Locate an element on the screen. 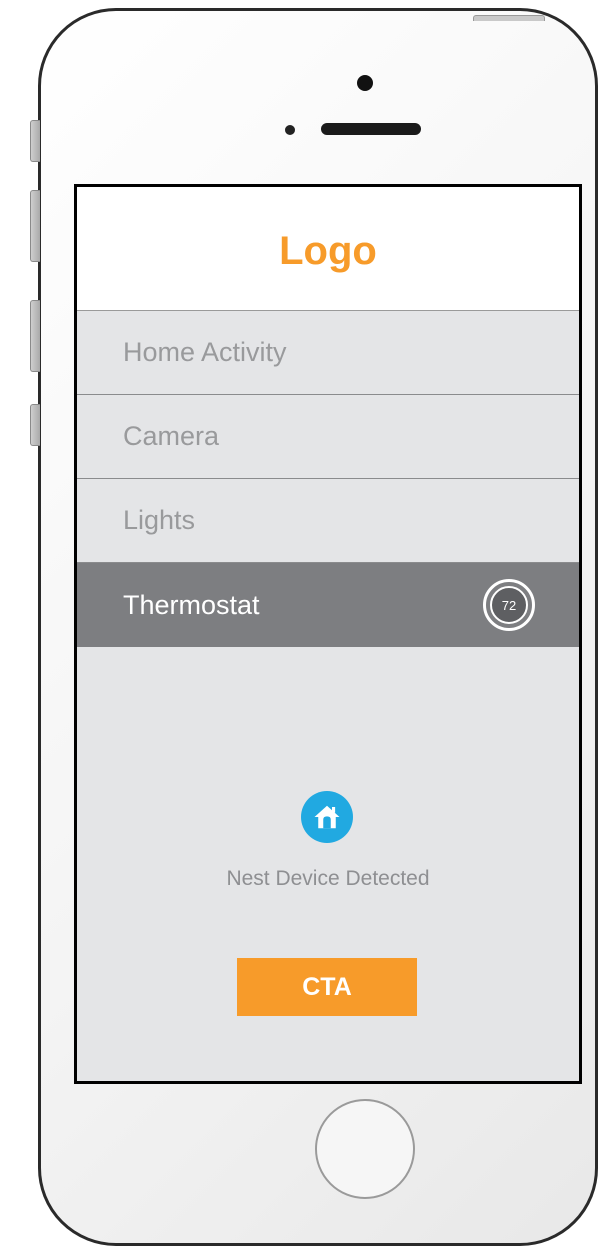 This screenshot has height=1255, width=606. logo: Logo is located at coordinates (328, 251).